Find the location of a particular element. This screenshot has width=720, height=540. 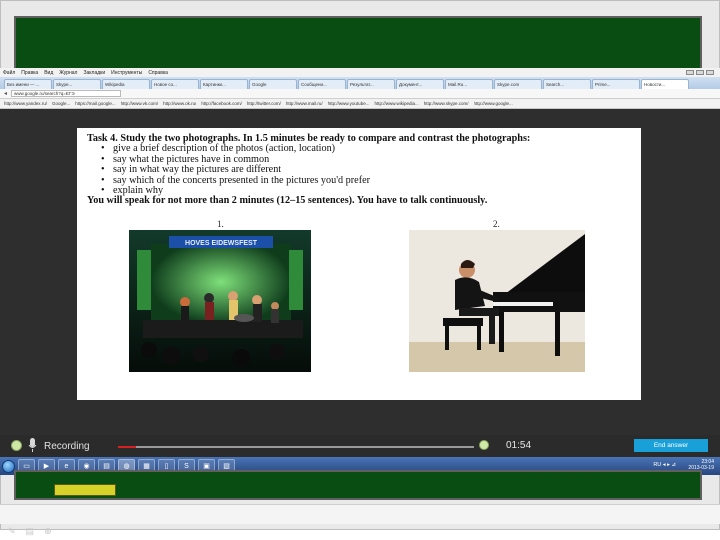

browser-tab: Wikipedia is located at coordinates (126, 84).